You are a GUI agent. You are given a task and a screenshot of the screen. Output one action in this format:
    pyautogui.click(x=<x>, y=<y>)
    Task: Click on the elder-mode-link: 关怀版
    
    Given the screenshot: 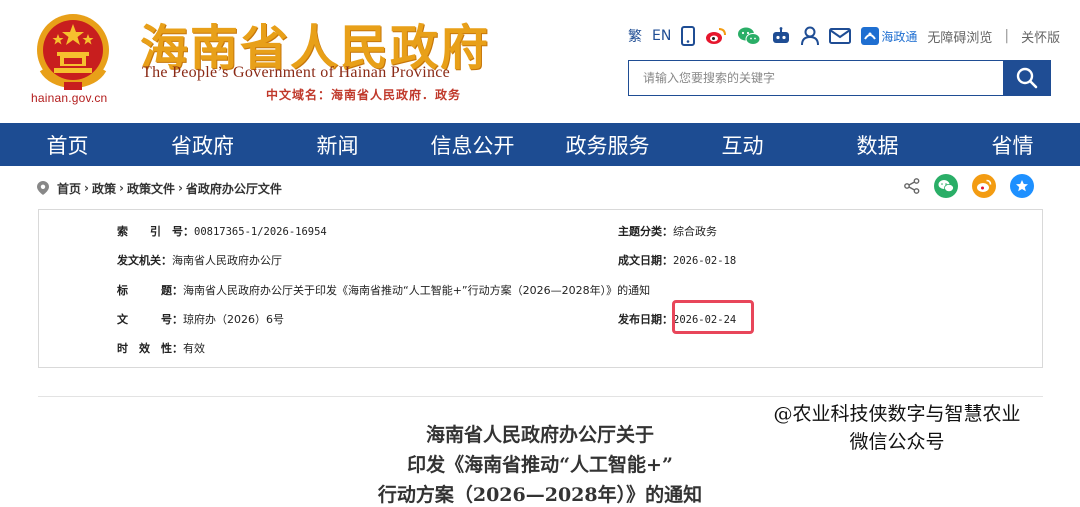 What is the action you would take?
    pyautogui.click(x=1040, y=36)
    